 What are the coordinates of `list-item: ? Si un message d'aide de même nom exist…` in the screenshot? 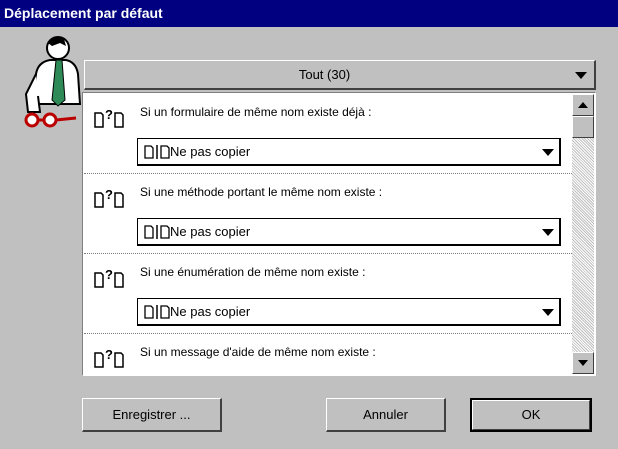 It's located at (328, 354).